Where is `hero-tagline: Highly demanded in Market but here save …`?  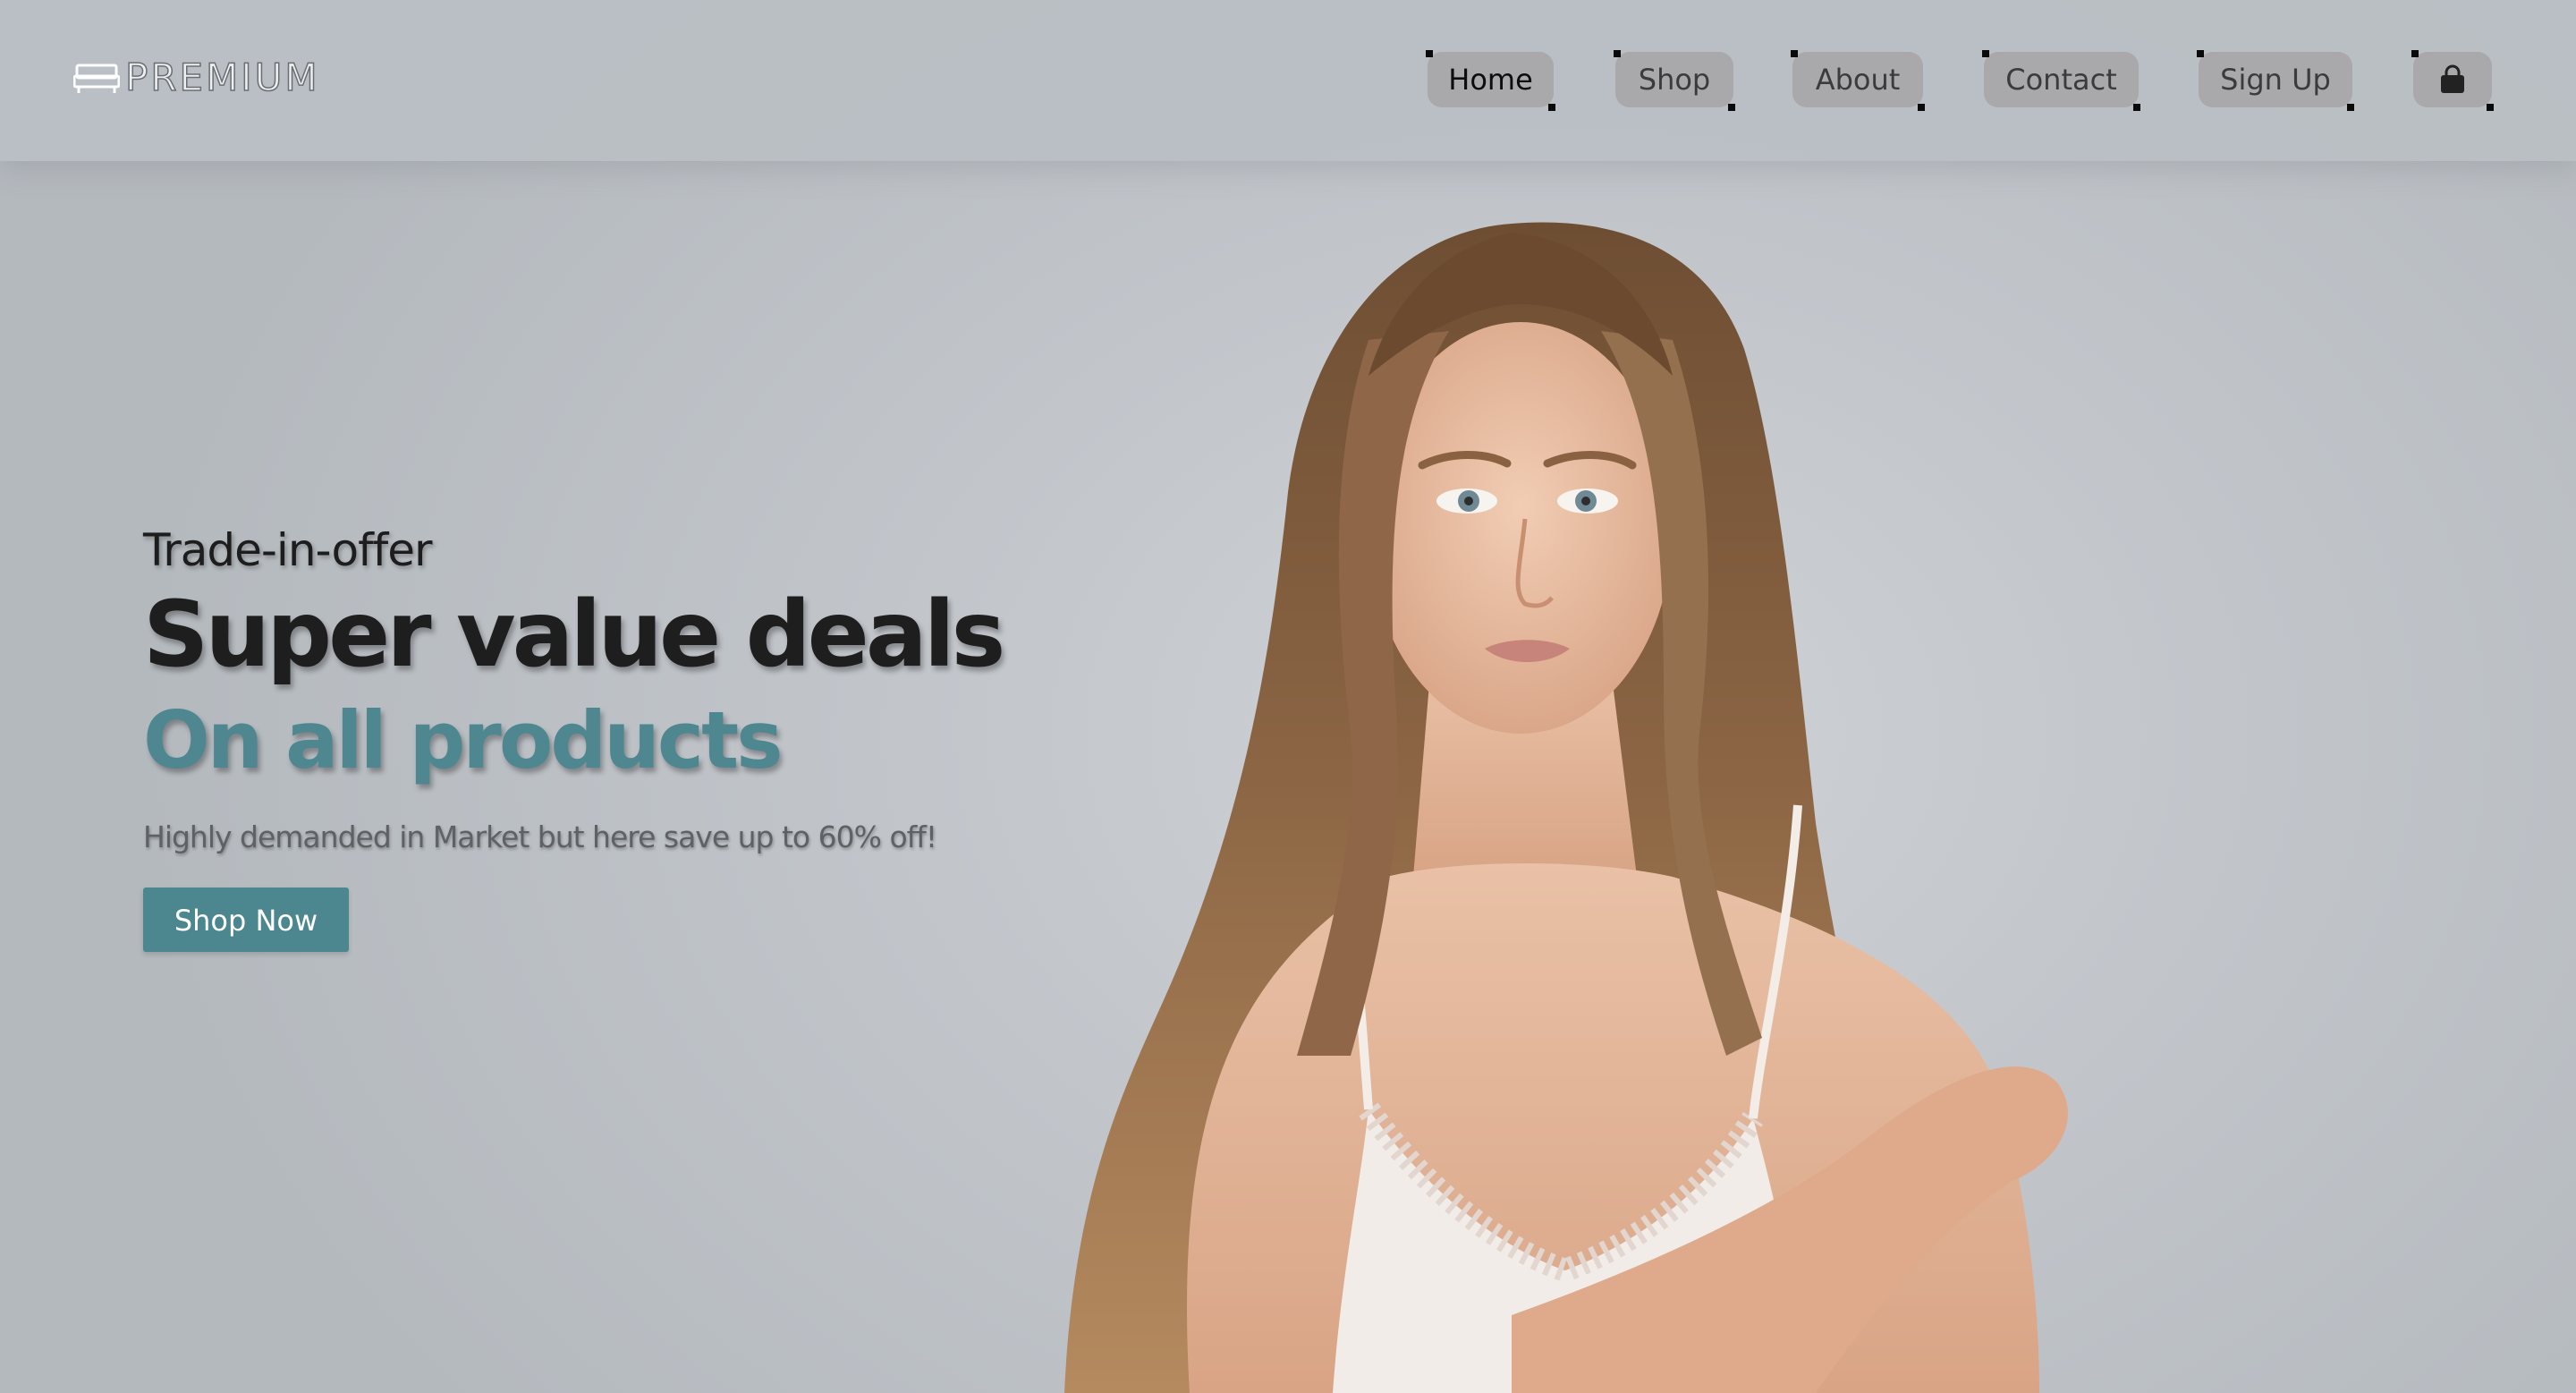 hero-tagline: Highly demanded in Market but here save … is located at coordinates (540, 836).